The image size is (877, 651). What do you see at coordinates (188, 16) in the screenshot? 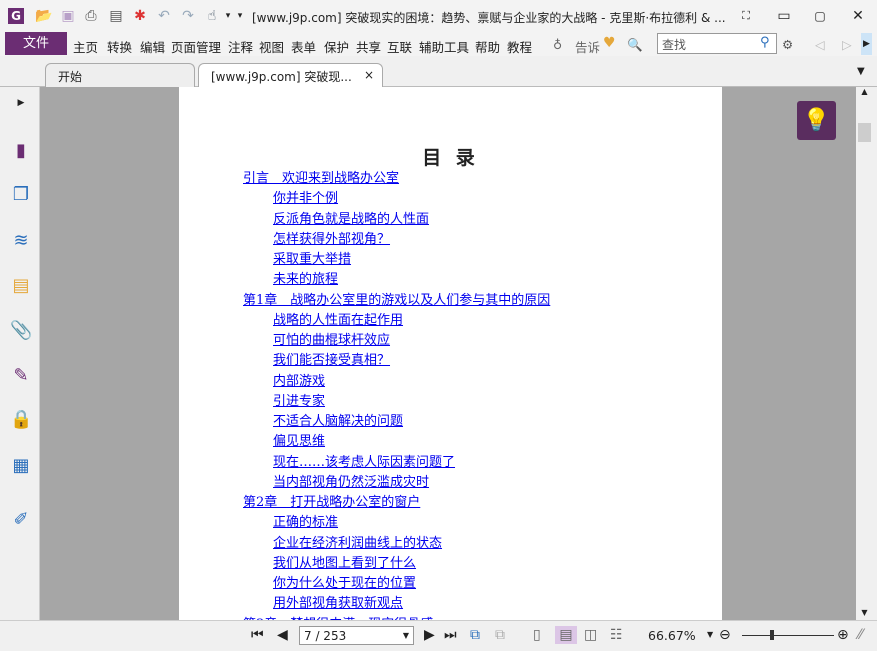
I see `redo-icon: ↷` at bounding box center [188, 16].